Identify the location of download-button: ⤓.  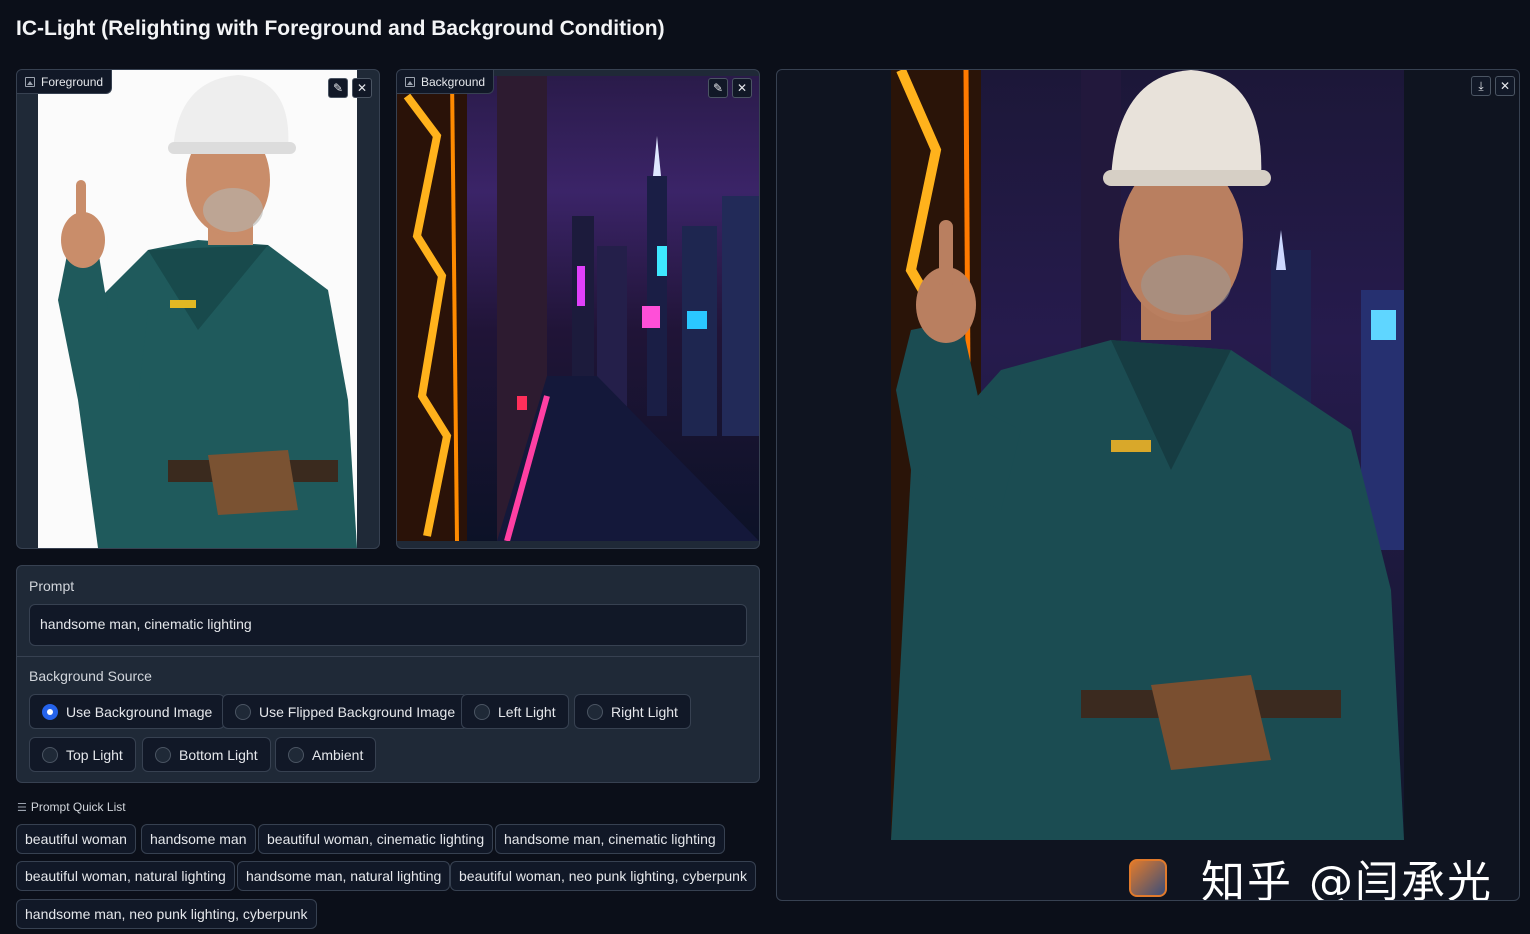
(1481, 86).